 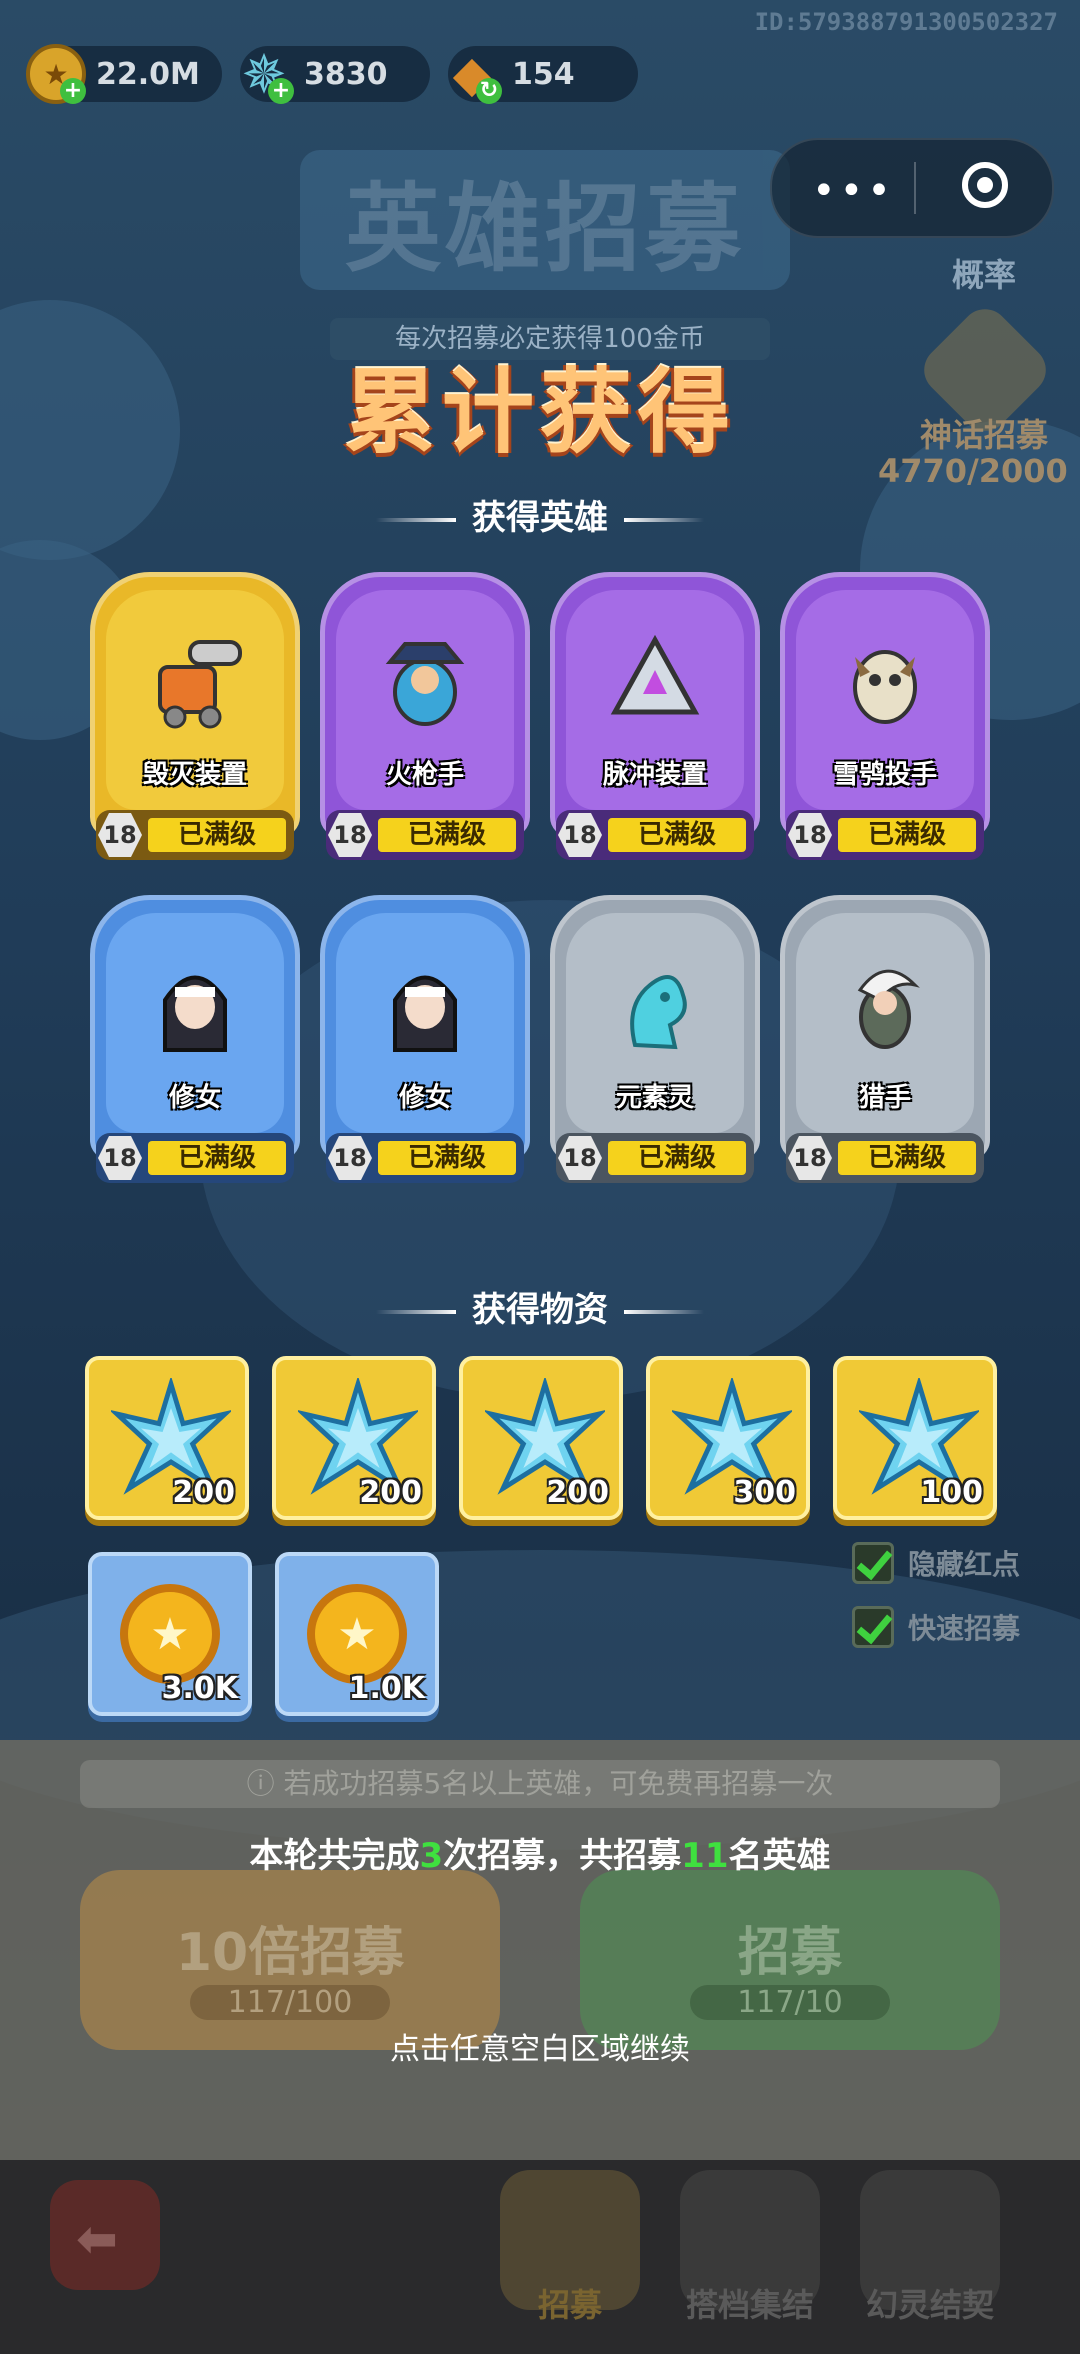 I want to click on recruit-button: 招募 117/10, so click(x=790, y=1960).